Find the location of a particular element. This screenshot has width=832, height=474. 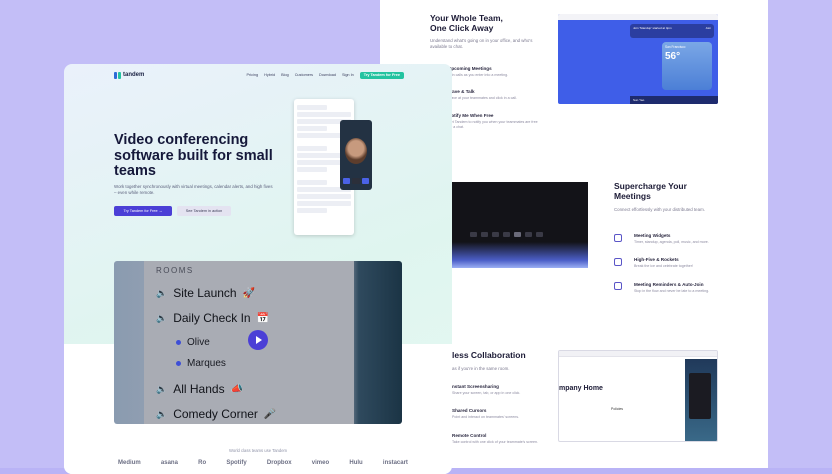

nav-sign-in: Sign In is located at coordinates (348, 75).